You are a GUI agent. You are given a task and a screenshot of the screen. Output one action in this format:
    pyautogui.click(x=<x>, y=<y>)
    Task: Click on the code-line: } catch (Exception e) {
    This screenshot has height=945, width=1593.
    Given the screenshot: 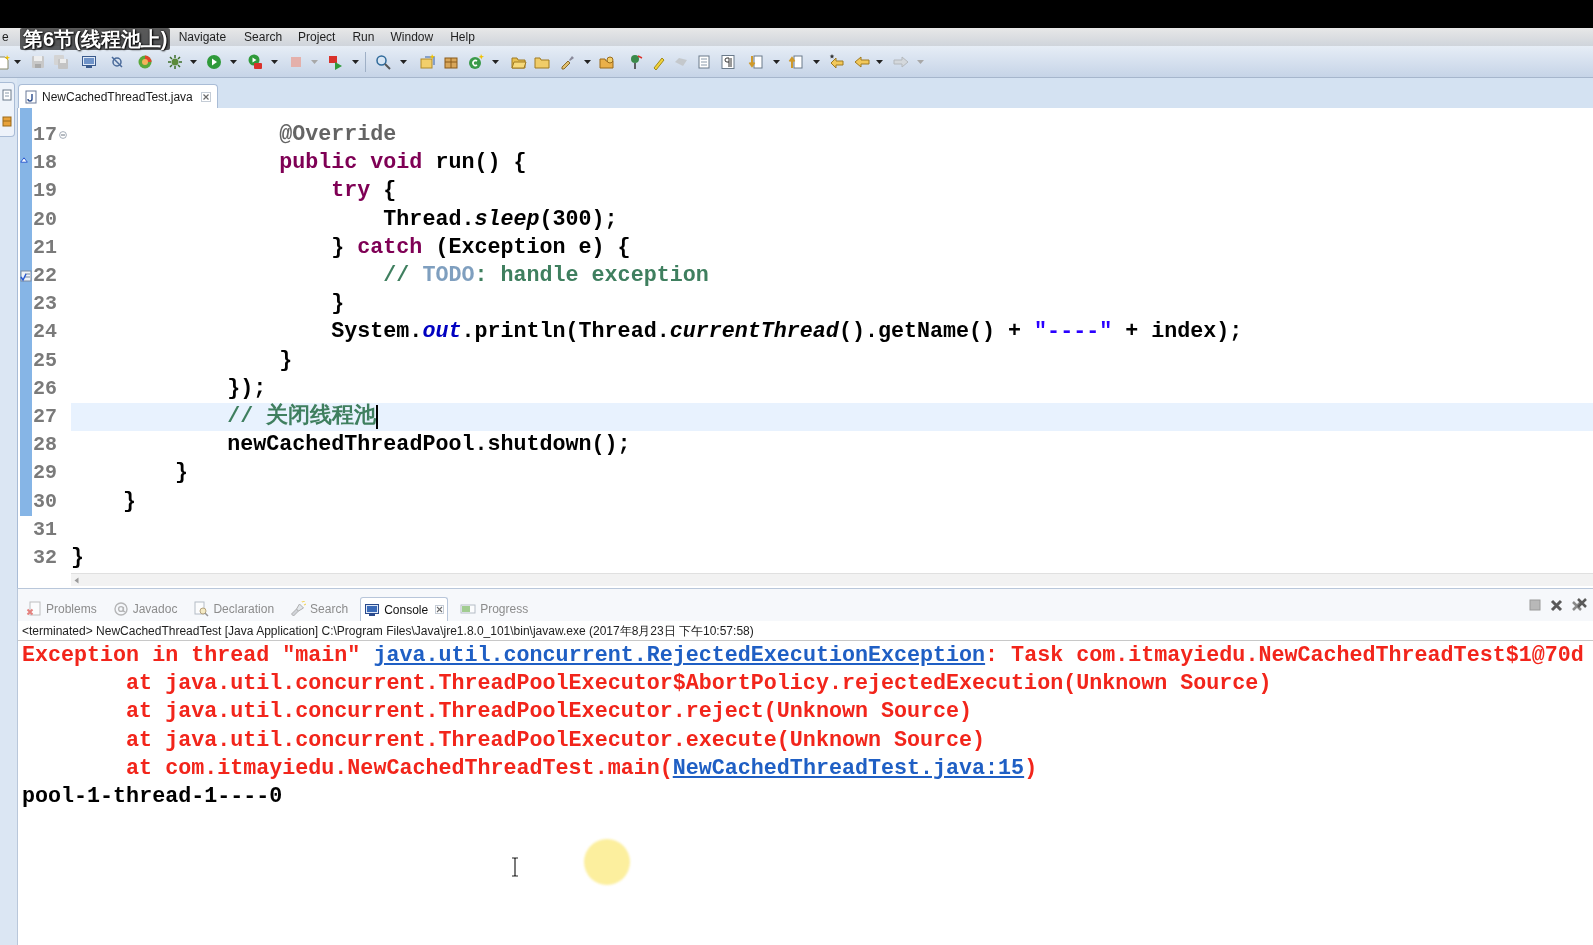 What is the action you would take?
    pyautogui.click(x=481, y=247)
    